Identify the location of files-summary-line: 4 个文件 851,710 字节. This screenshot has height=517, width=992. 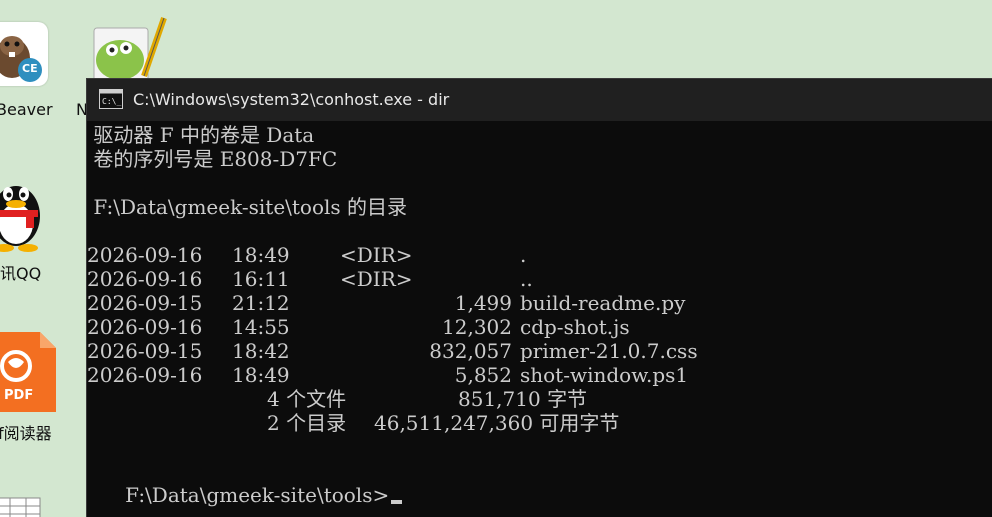
(337, 399).